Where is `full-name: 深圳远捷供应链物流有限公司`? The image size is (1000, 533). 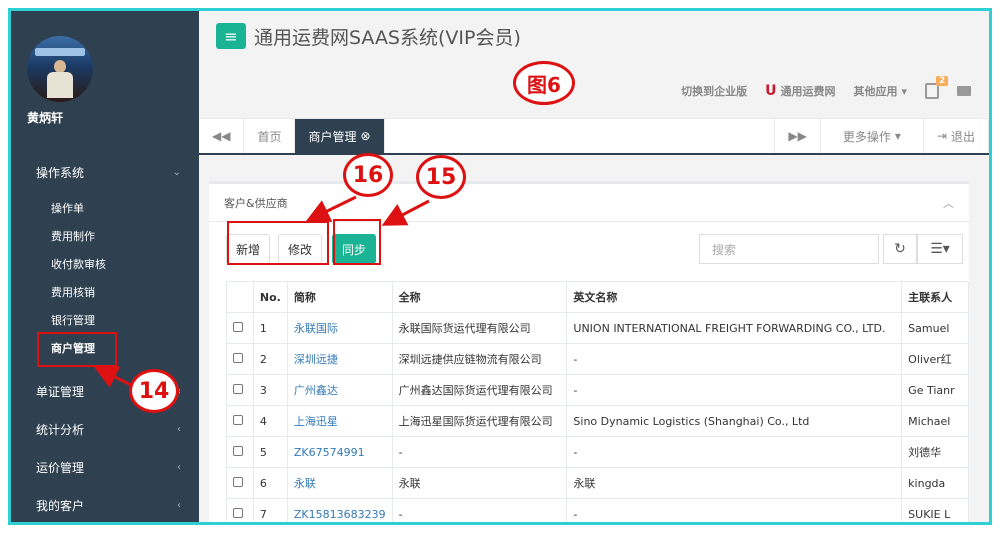 full-name: 深圳远捷供应链物流有限公司 is located at coordinates (479, 359).